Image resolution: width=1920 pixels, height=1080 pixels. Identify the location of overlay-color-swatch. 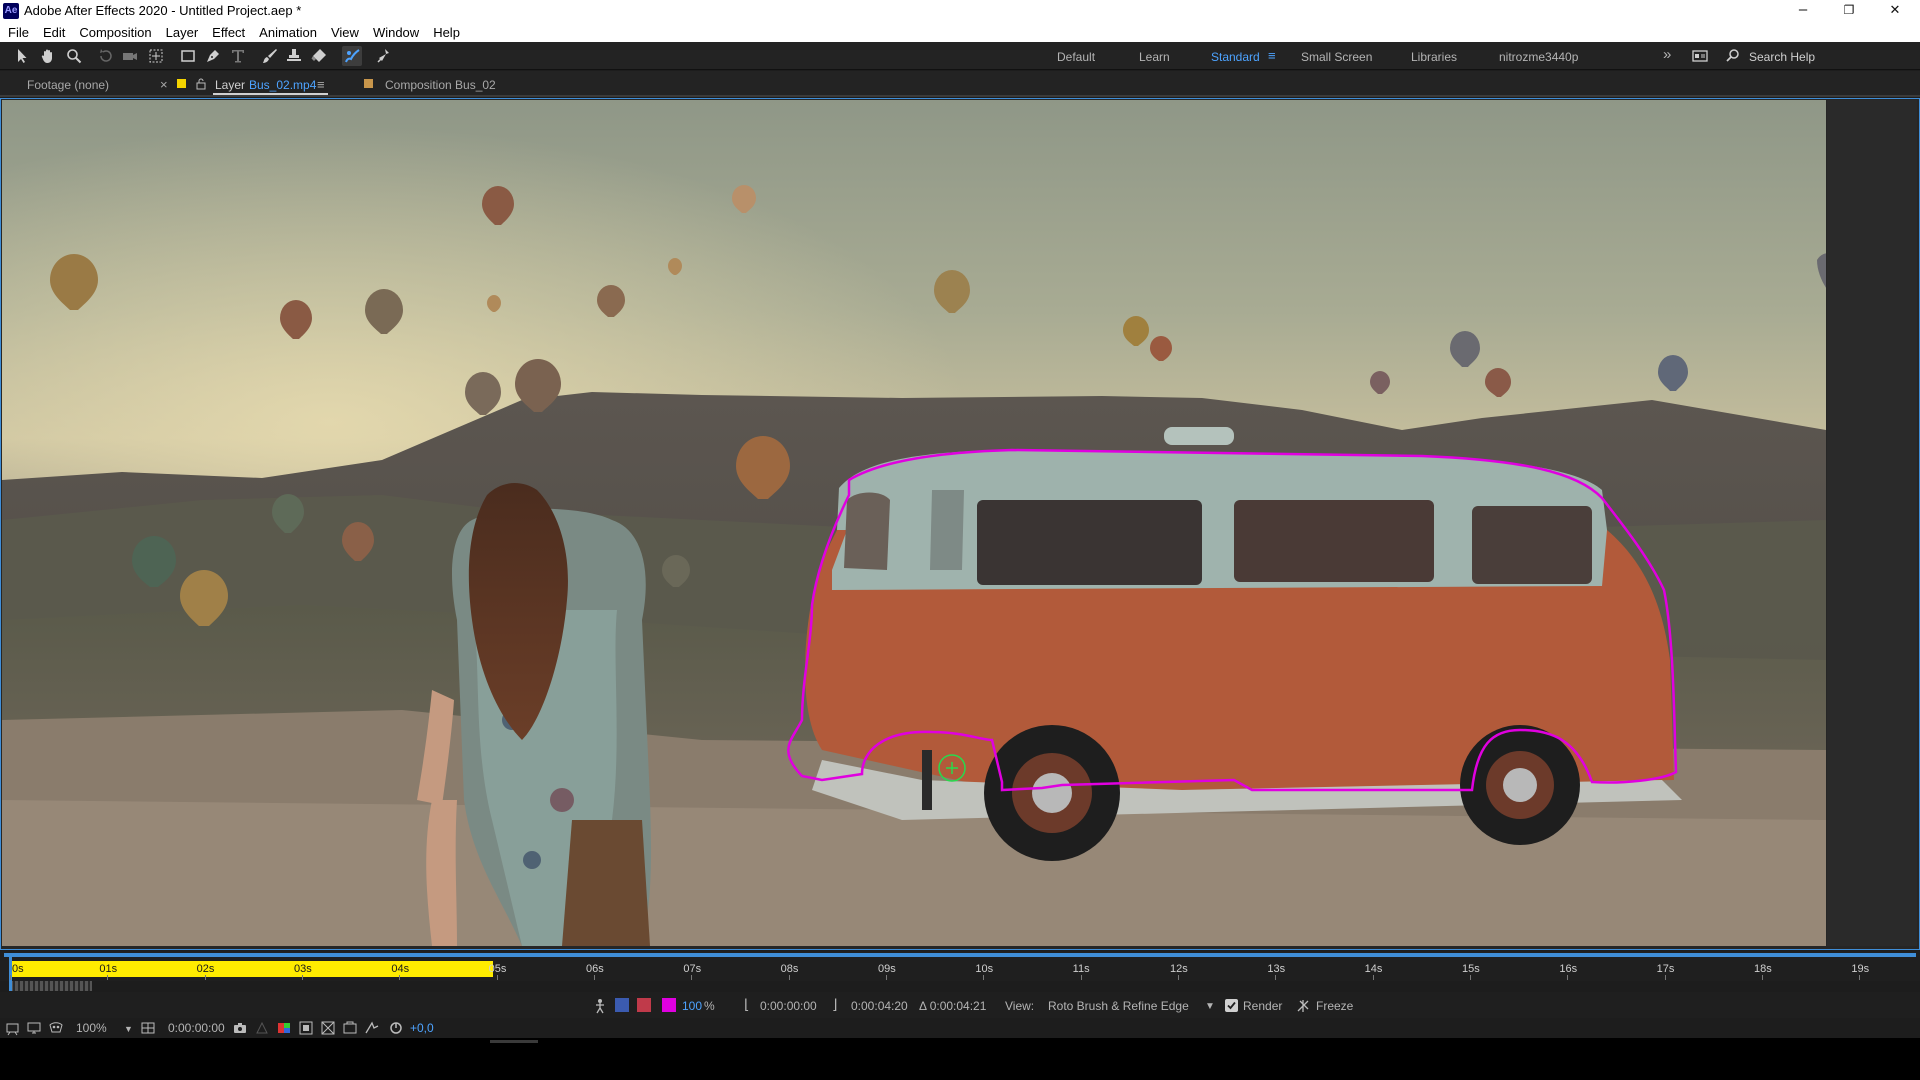
(669, 1005).